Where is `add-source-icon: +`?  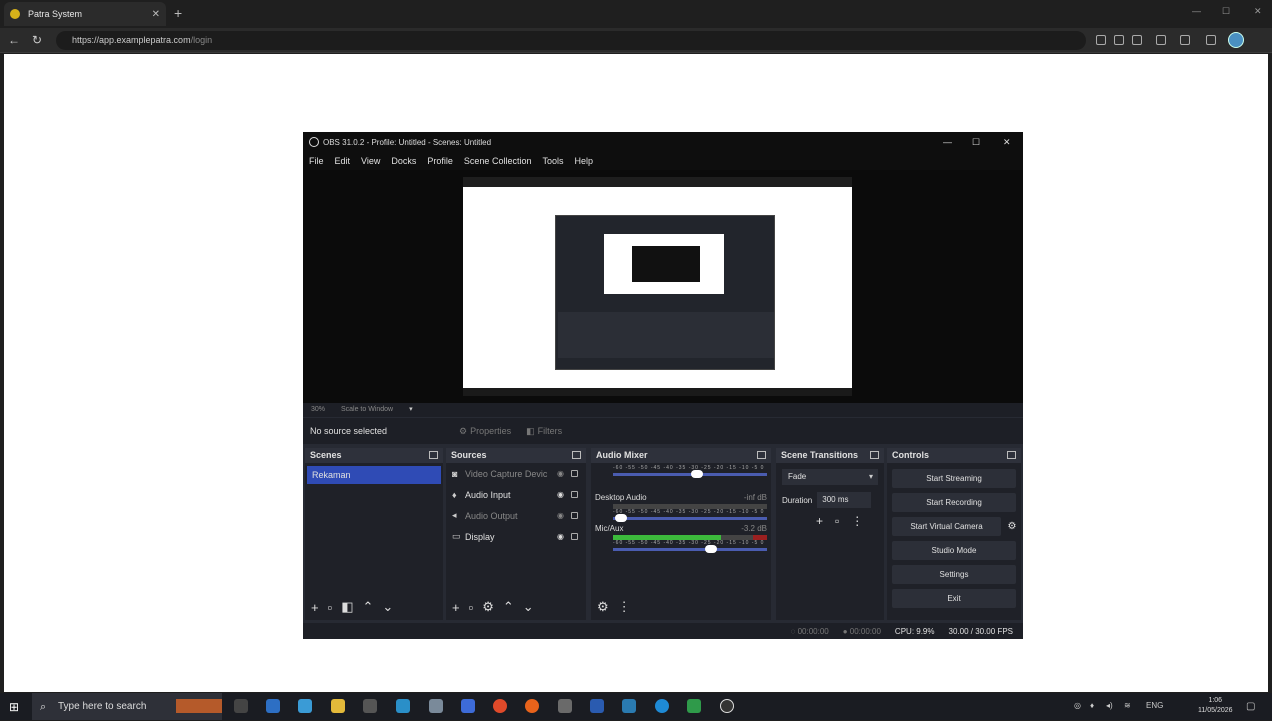 add-source-icon: + is located at coordinates (456, 607).